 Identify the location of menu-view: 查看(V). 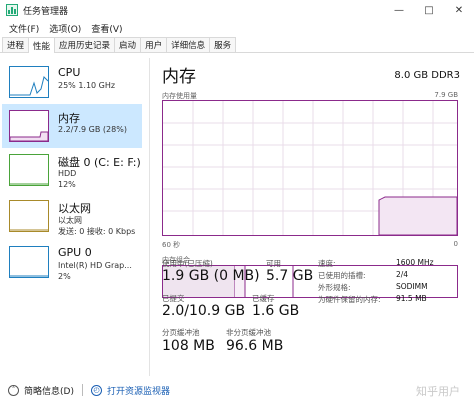
(106, 28).